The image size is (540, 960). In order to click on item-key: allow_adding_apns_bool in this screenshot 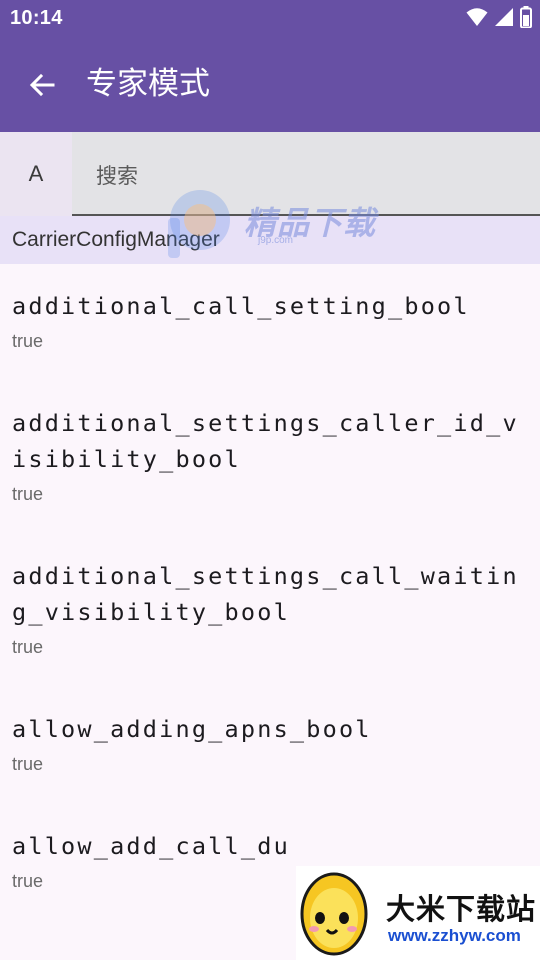, I will do `click(192, 729)`.